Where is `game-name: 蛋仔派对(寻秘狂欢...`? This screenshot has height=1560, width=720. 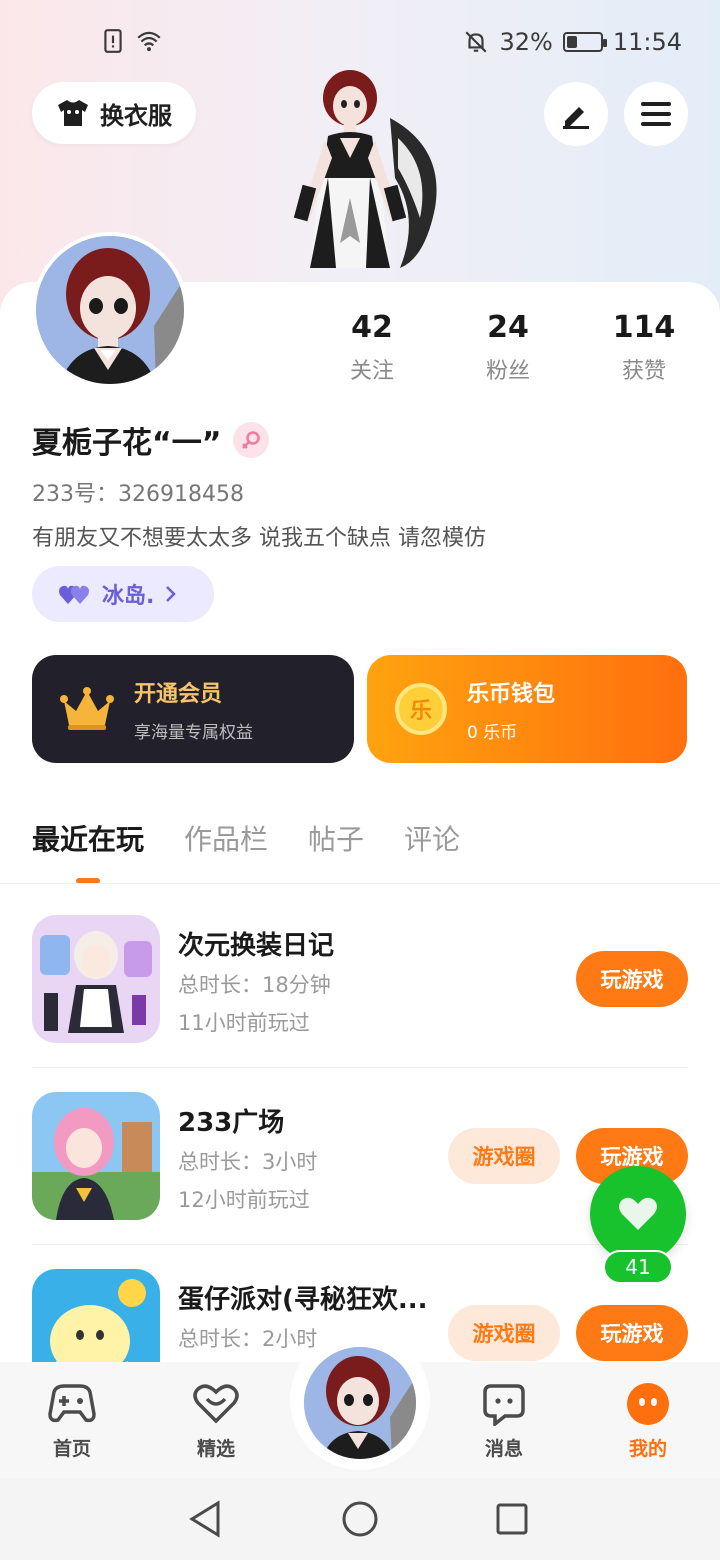 game-name: 蛋仔派对(寻秘狂欢... is located at coordinates (303, 1300).